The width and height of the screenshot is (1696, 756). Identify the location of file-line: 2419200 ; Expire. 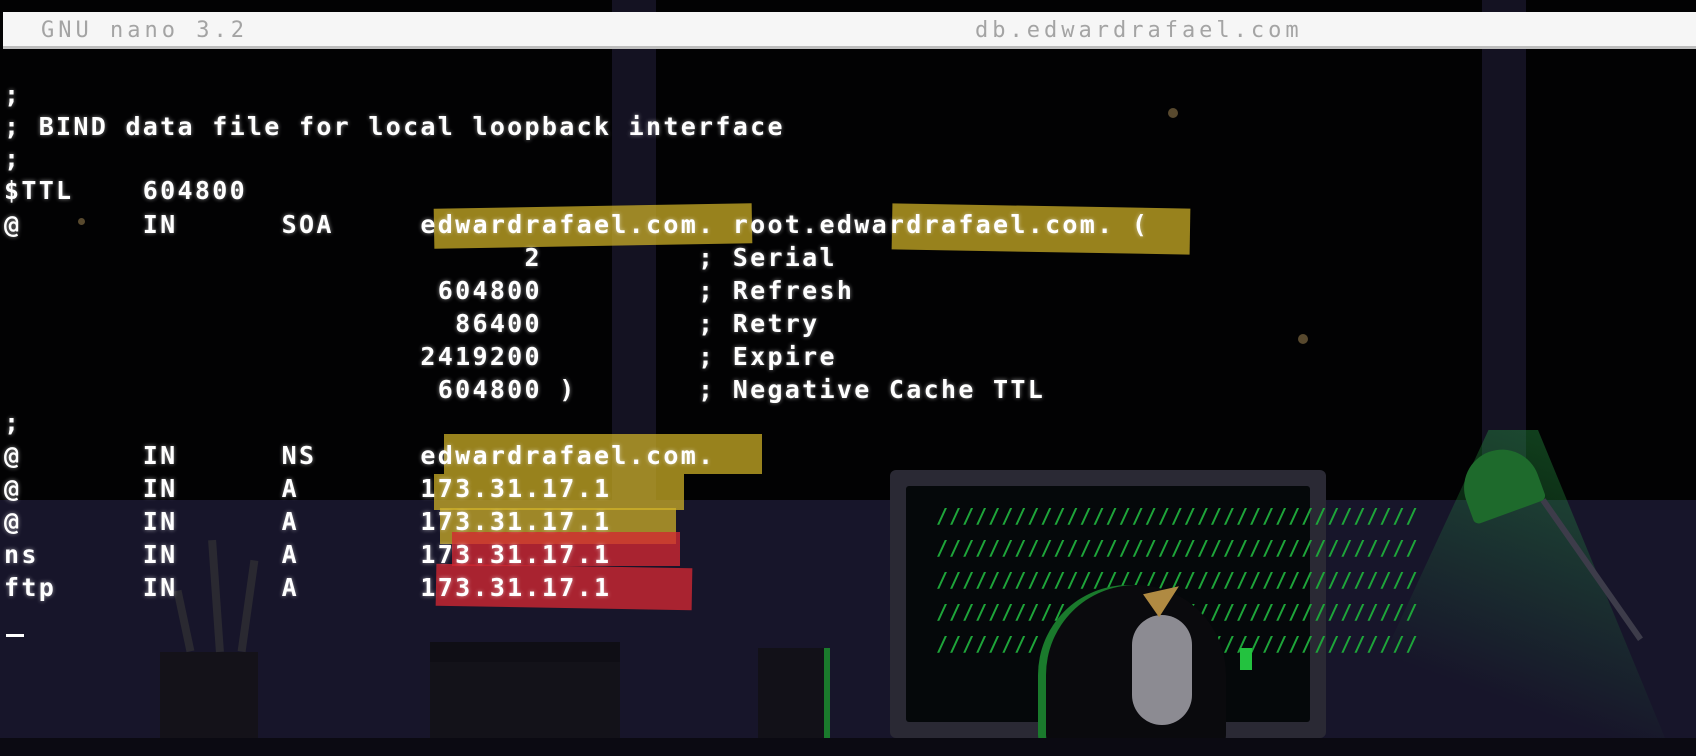
(420, 356).